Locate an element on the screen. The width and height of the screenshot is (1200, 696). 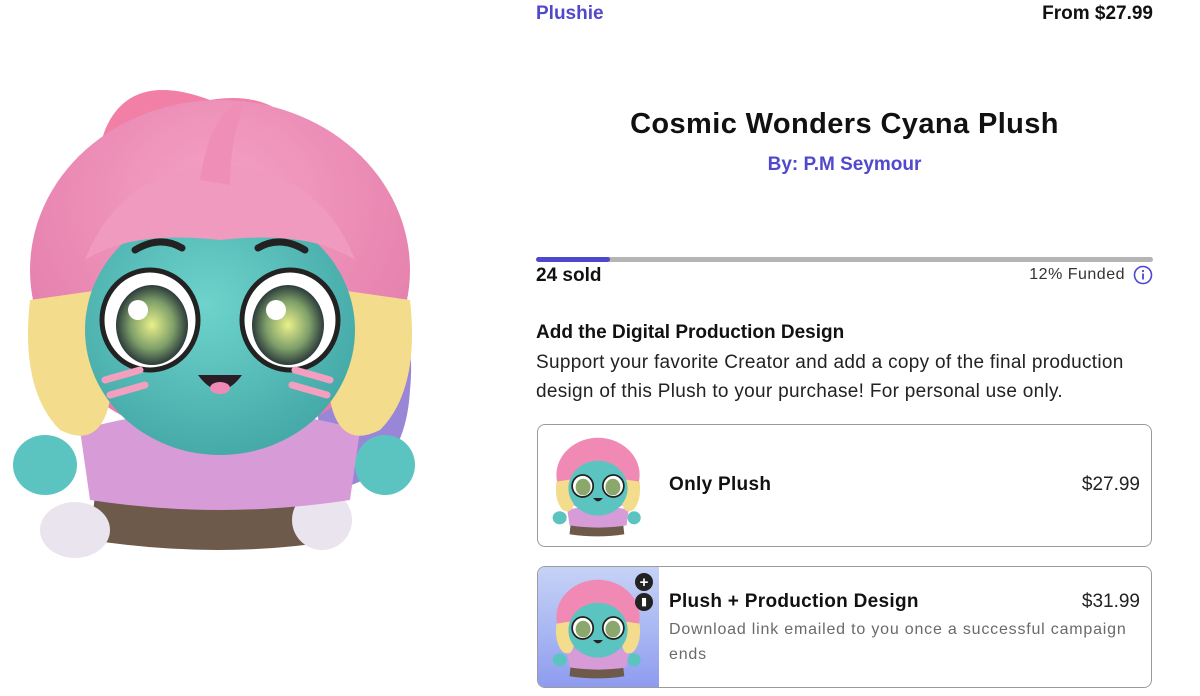
price-from: From $27.99 is located at coordinates (1097, 13).